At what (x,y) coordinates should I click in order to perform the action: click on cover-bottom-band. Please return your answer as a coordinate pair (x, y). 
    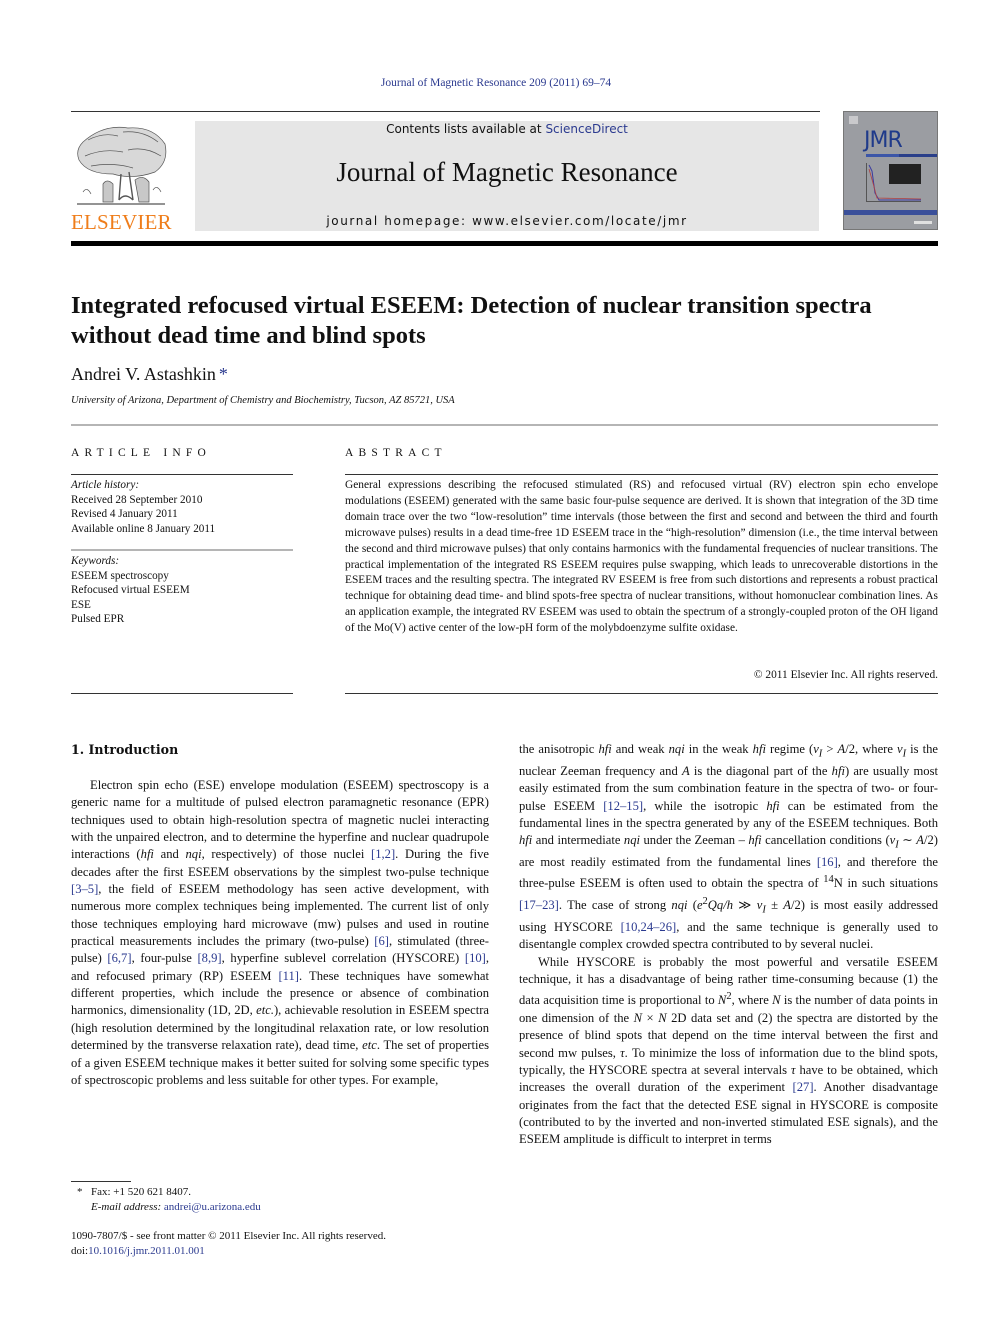
    Looking at the image, I should click on (890, 212).